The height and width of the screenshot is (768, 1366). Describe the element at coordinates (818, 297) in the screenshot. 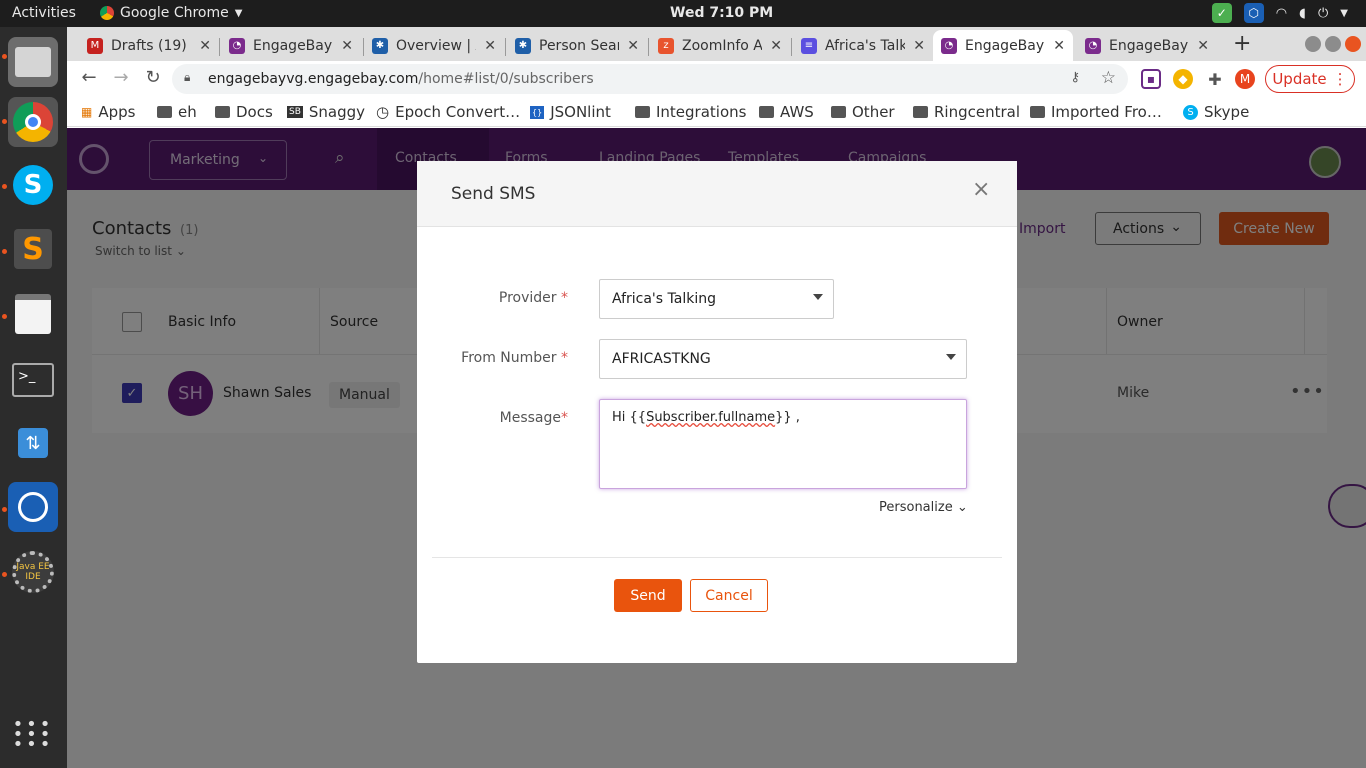

I see `caret-down-icon` at that location.